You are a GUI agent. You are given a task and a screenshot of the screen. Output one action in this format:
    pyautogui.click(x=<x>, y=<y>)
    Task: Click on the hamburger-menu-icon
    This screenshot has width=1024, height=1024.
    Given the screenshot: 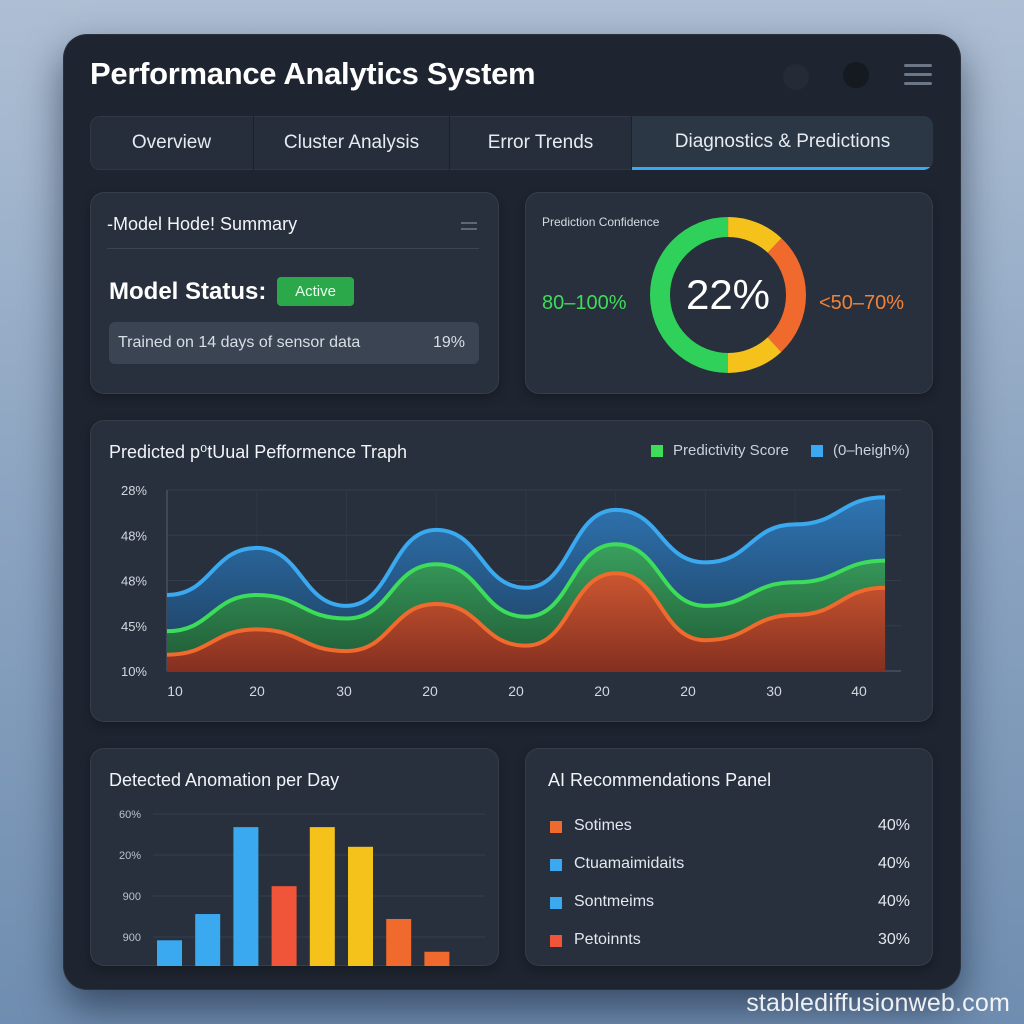 What is the action you would take?
    pyautogui.click(x=918, y=76)
    